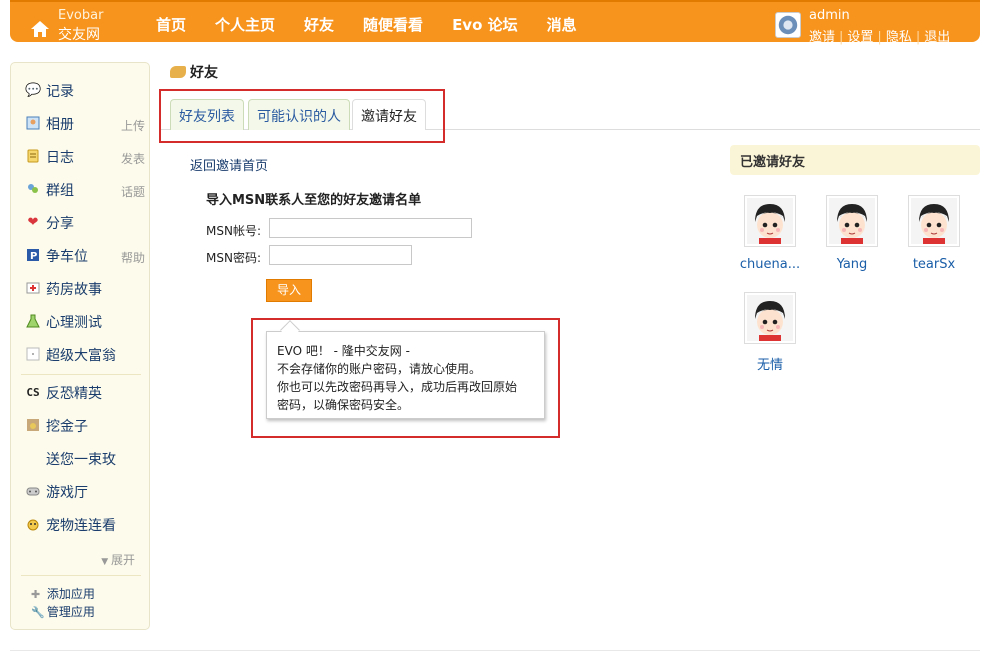  I want to click on sidebar-item-pharmacy: 药房故事, so click(85, 289).